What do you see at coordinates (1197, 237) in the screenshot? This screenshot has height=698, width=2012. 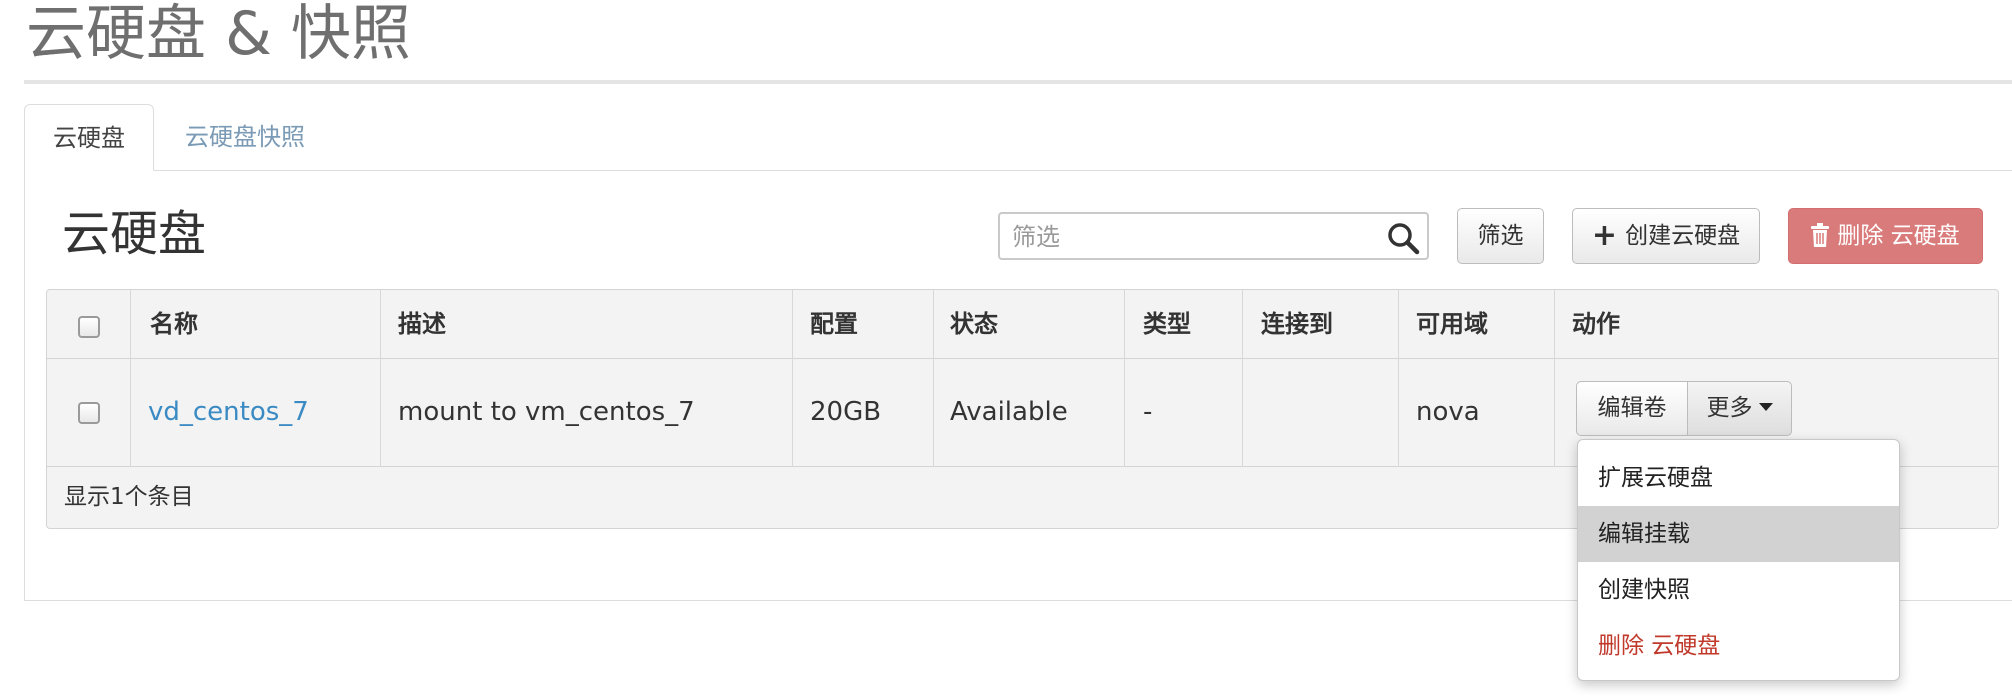 I see `search-input` at bounding box center [1197, 237].